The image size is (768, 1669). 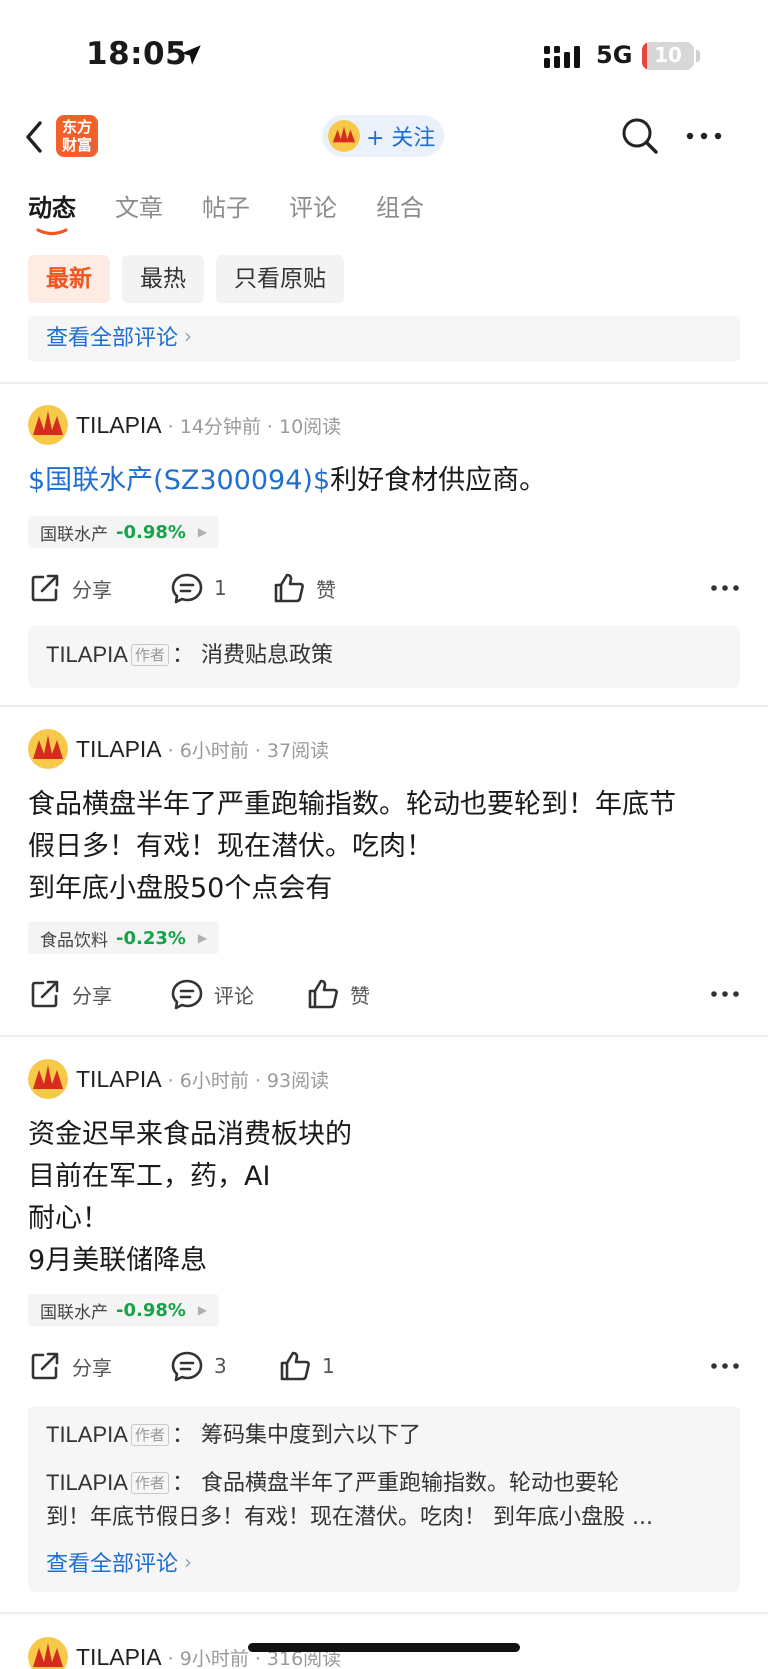 I want to click on logo-text-top: 东方, so click(x=76, y=127).